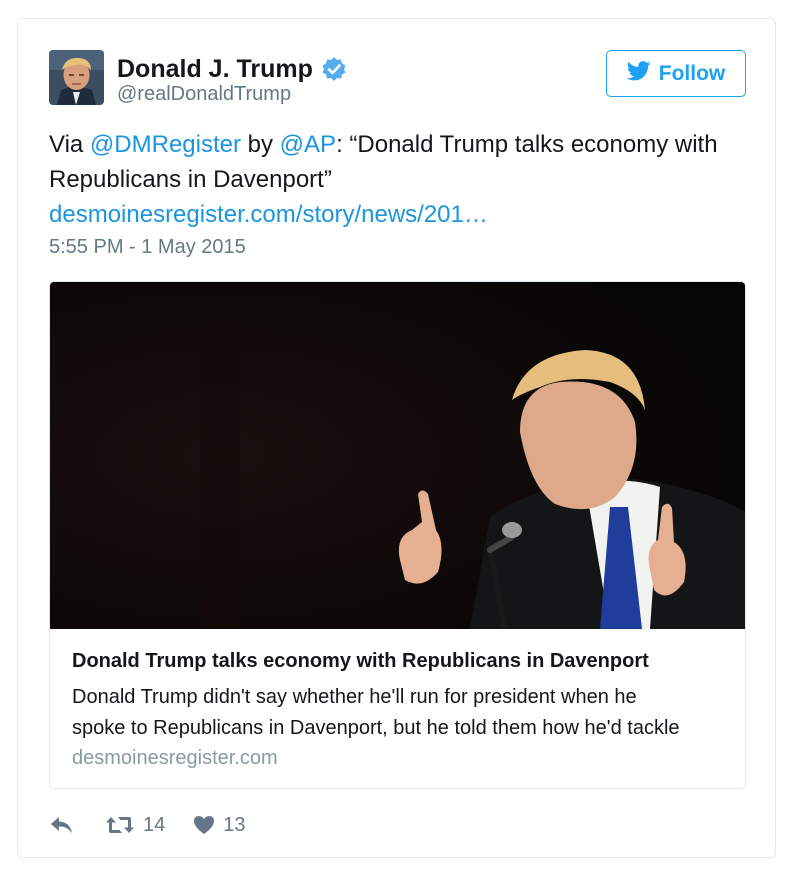 The width and height of the screenshot is (799, 884). What do you see at coordinates (219, 825) in the screenshot?
I see `like-button: 13` at bounding box center [219, 825].